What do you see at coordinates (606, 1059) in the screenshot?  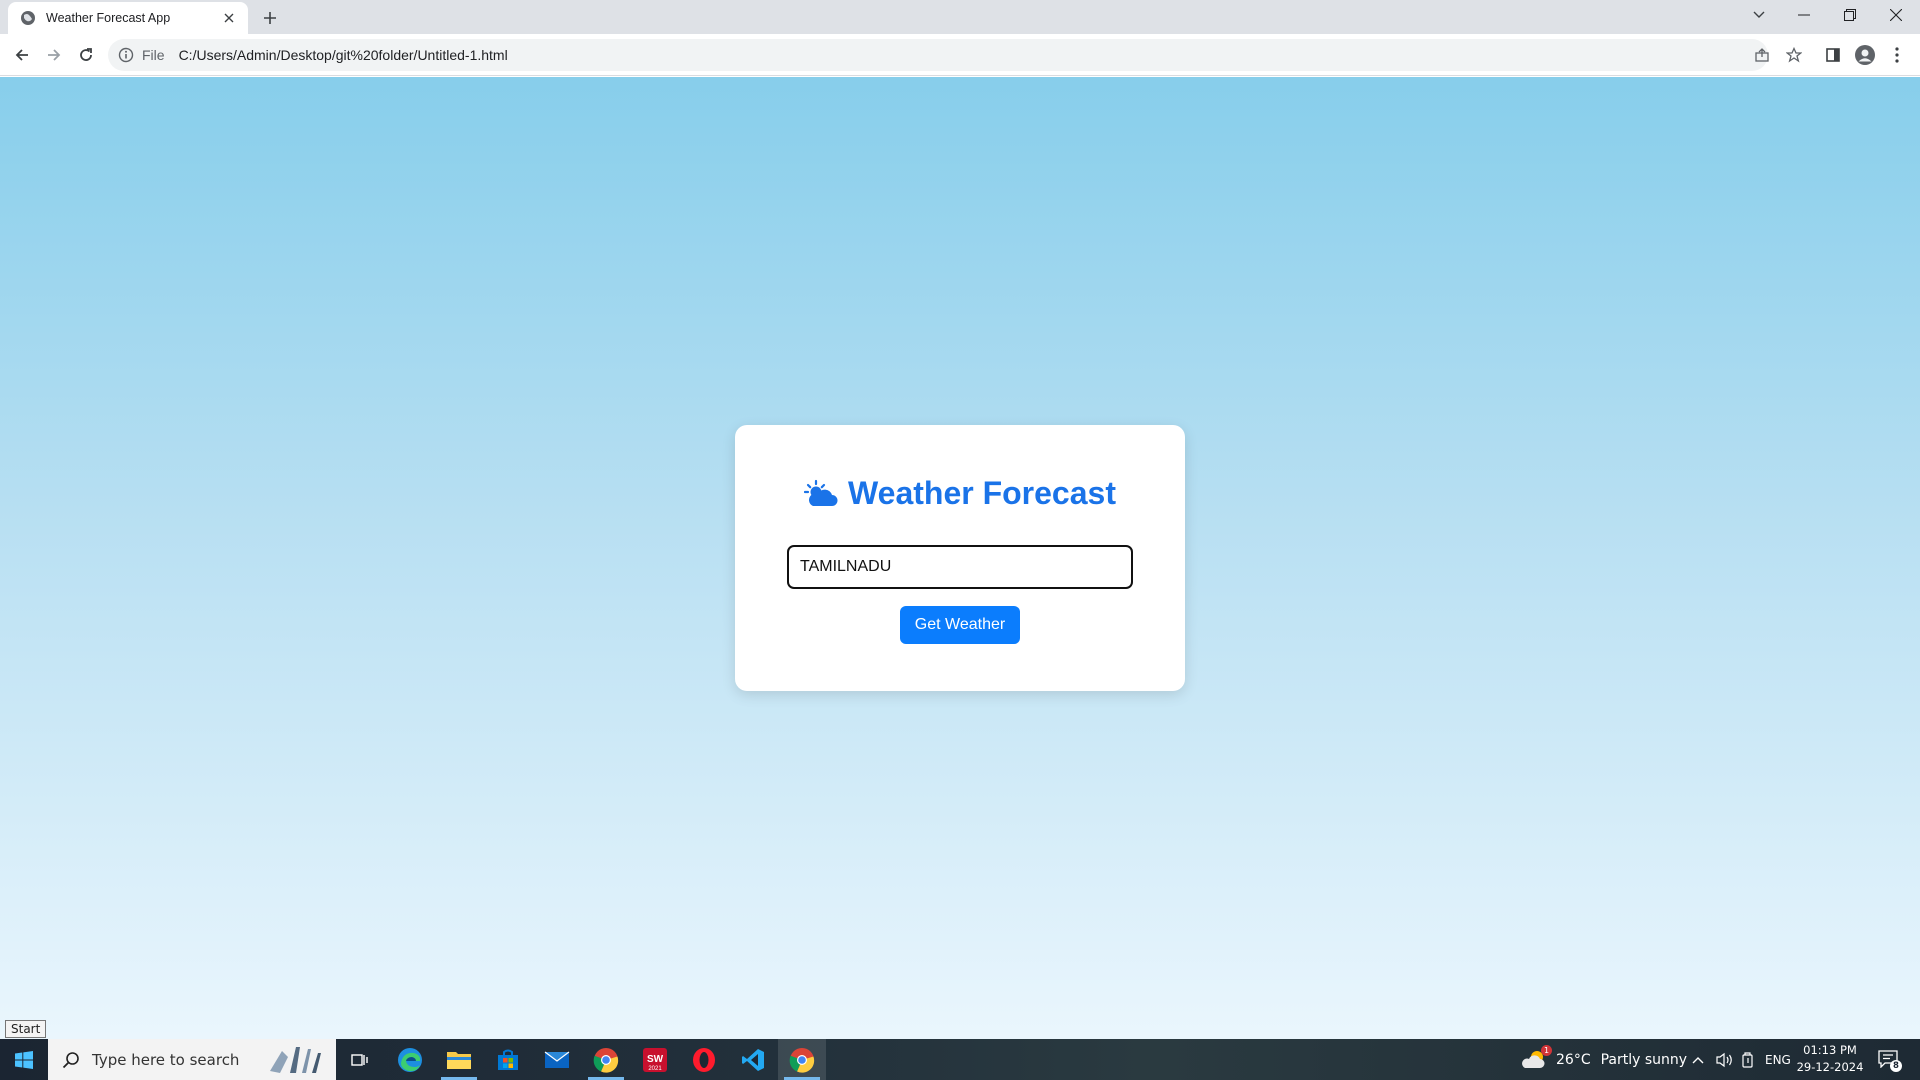 I see `chrome-icon` at bounding box center [606, 1059].